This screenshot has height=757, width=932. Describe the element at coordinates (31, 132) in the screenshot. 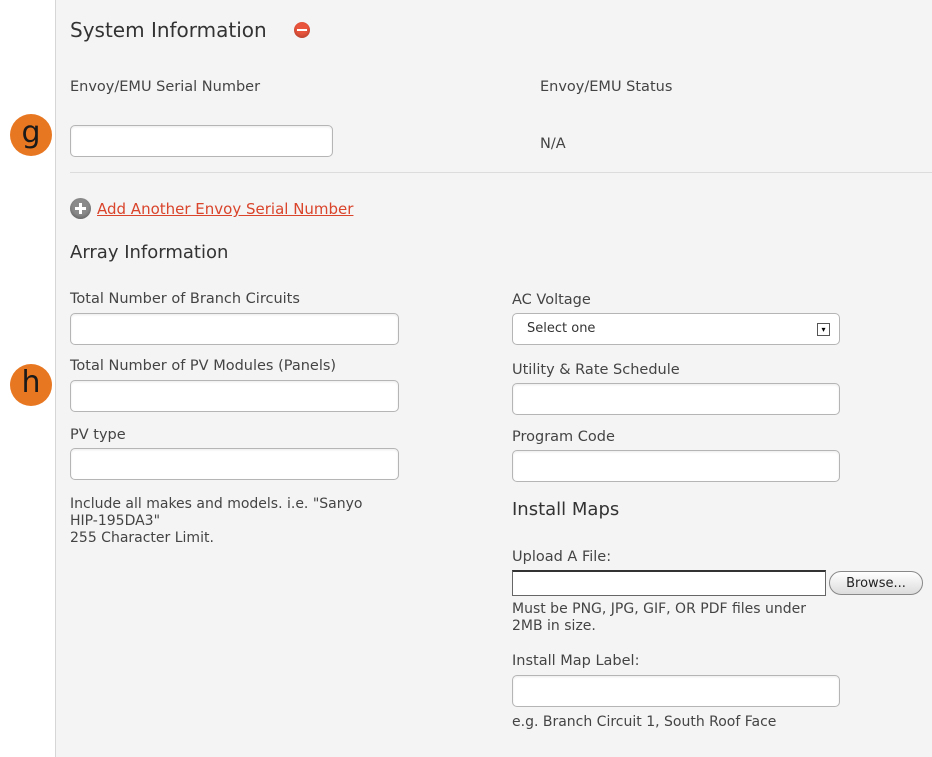

I see `step-marker-g-letter: g` at that location.